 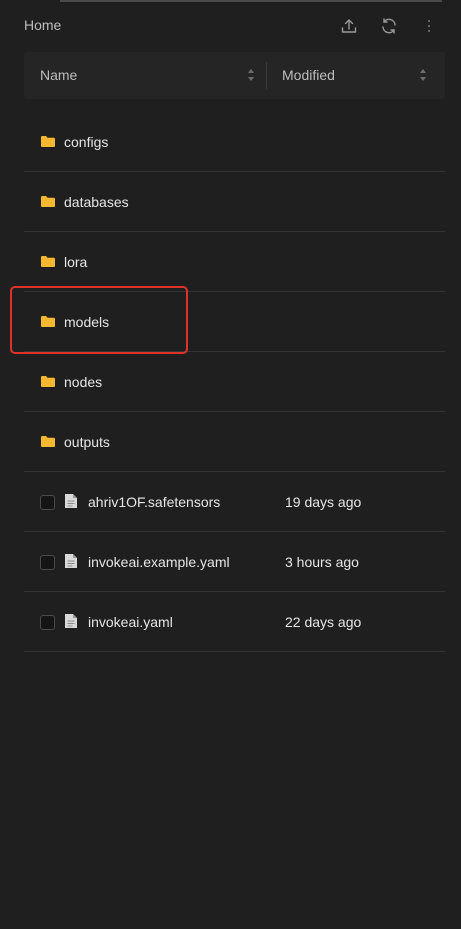 I want to click on folder-row-configs: configs, so click(x=234, y=142).